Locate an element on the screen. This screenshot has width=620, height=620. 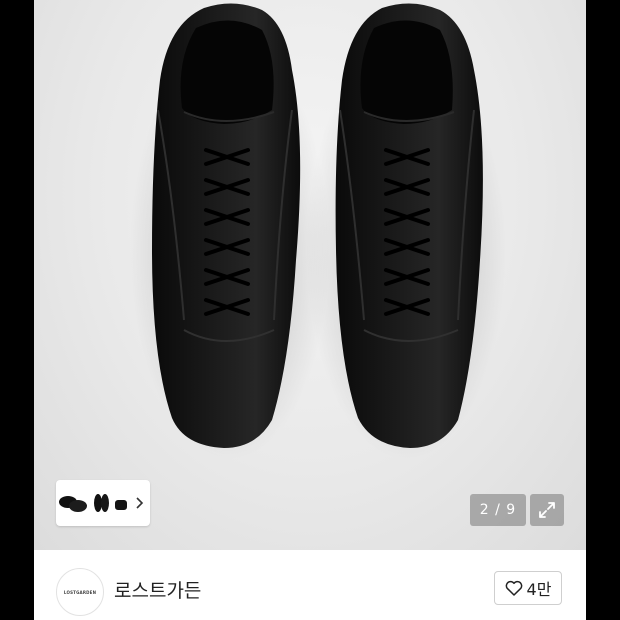
chevron-right-icon is located at coordinates (140, 503).